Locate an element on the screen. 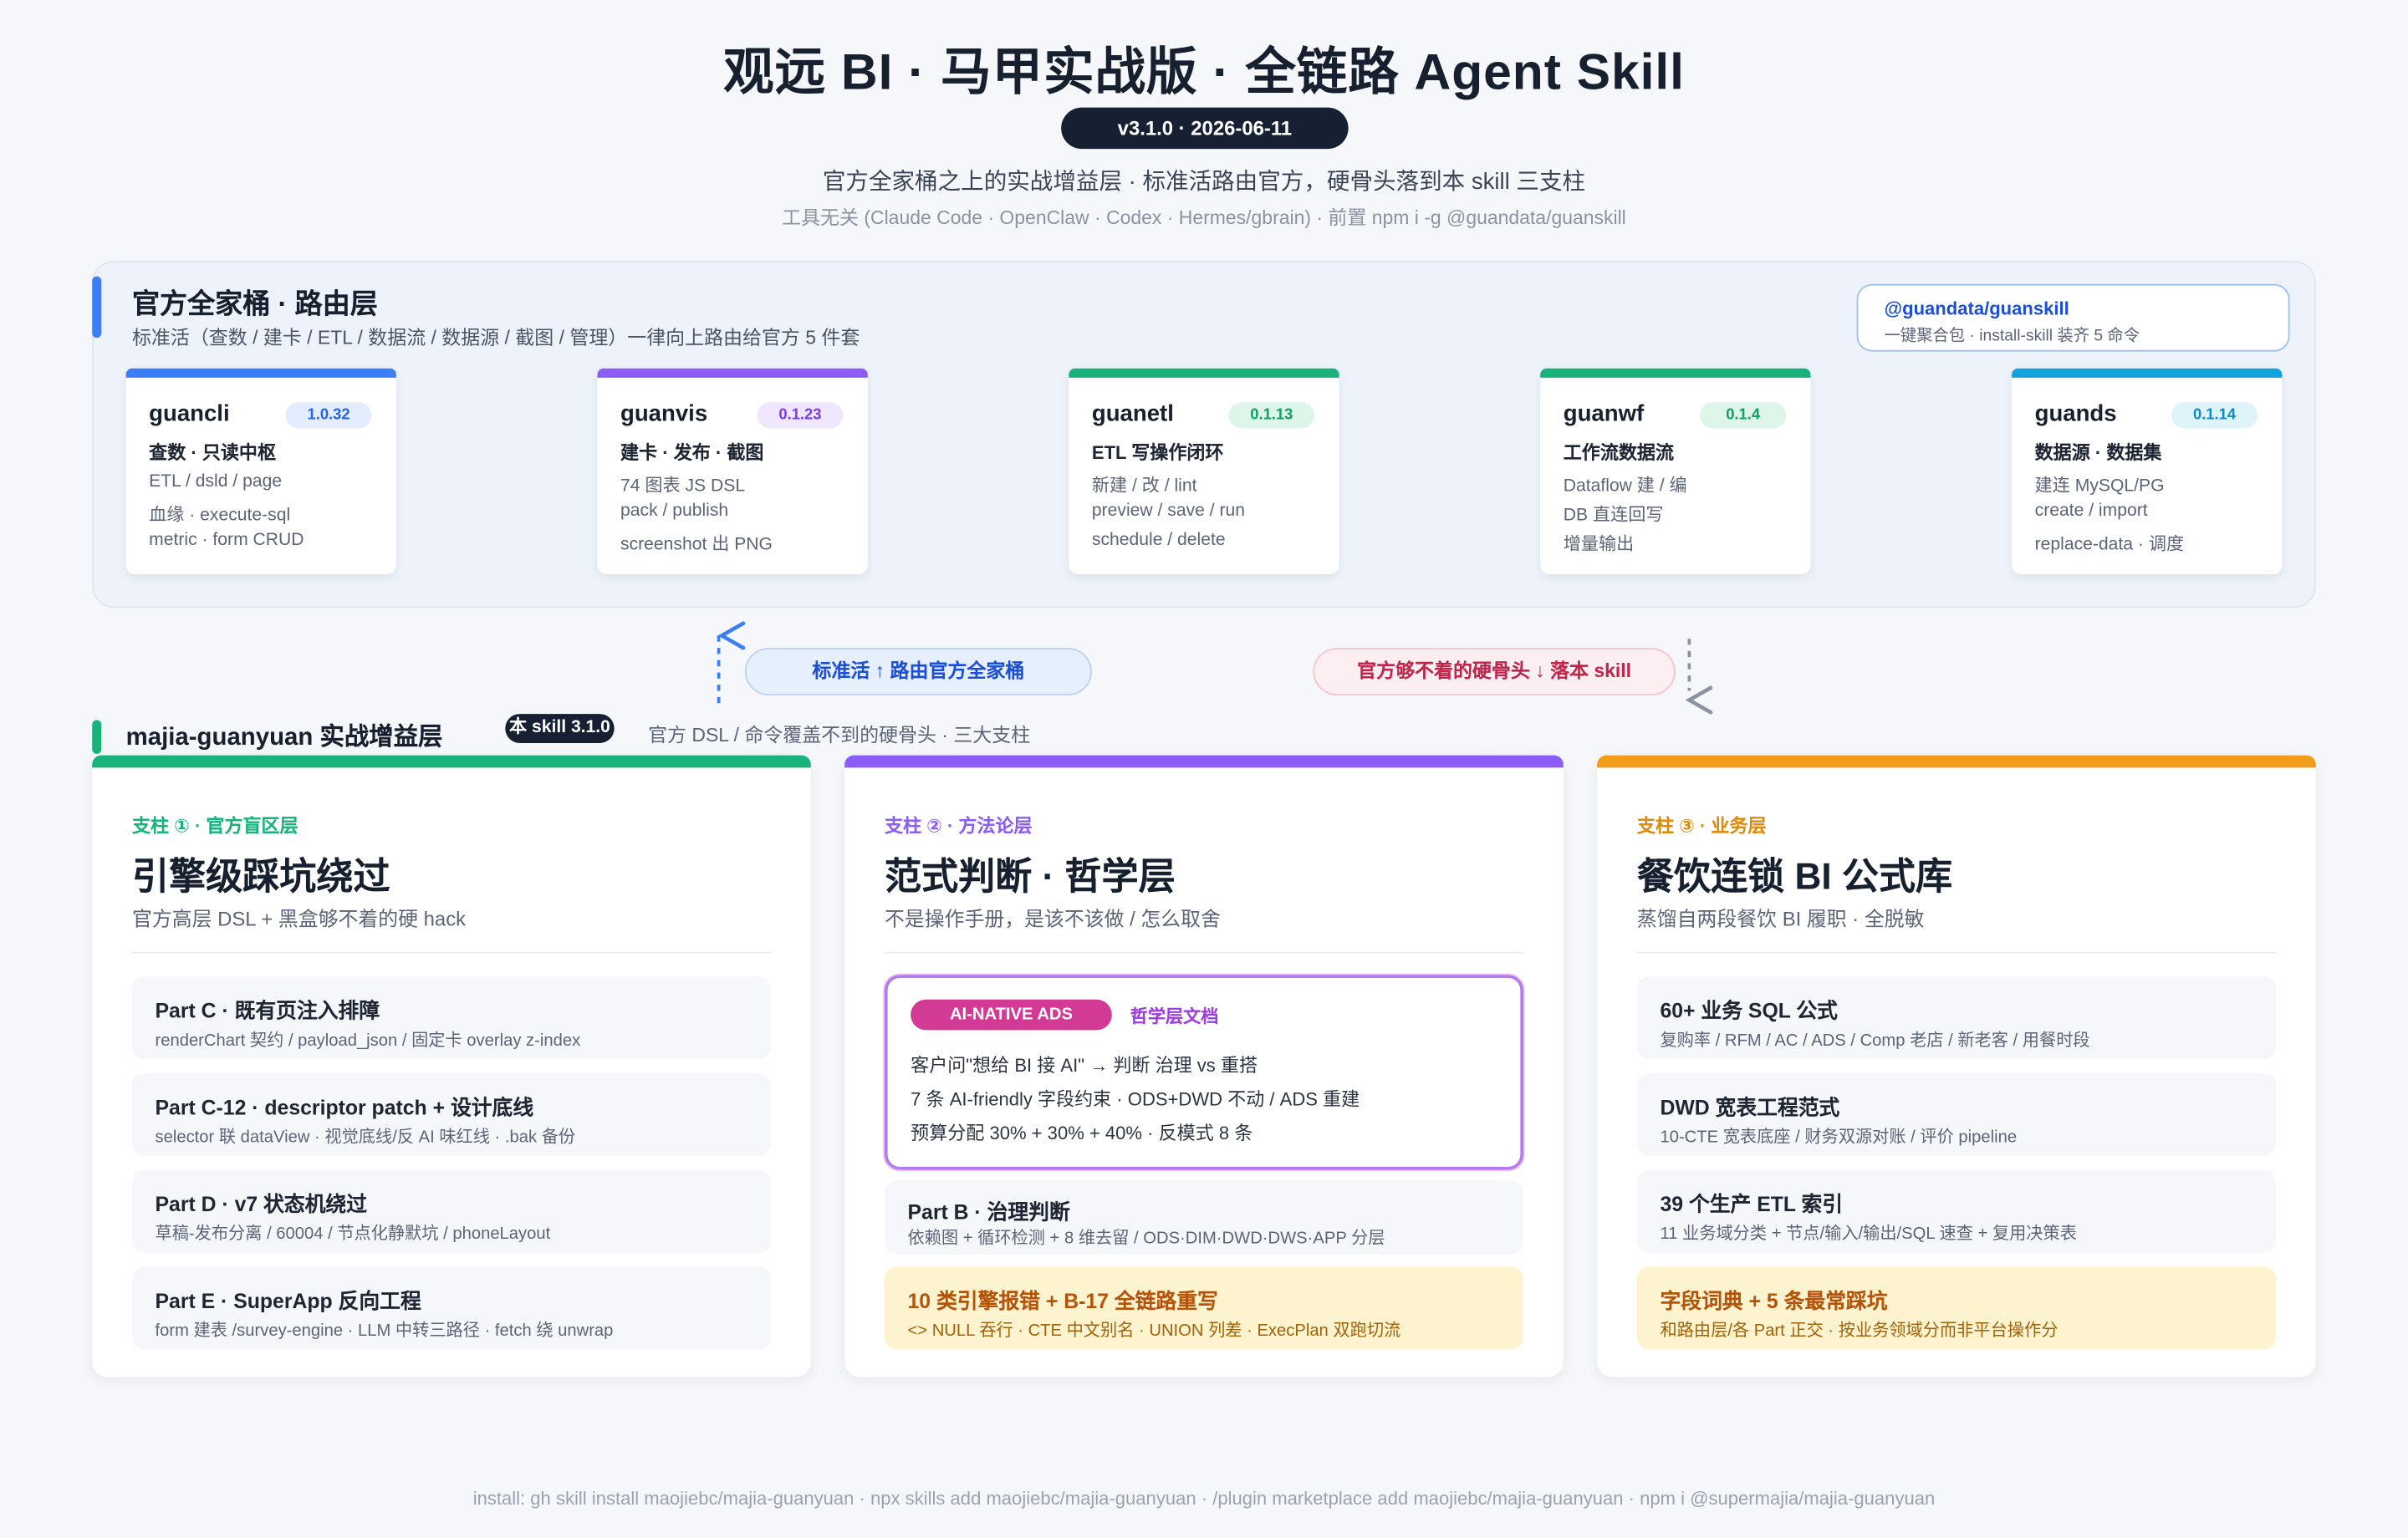  pillar-1-top-bar is located at coordinates (451, 761).